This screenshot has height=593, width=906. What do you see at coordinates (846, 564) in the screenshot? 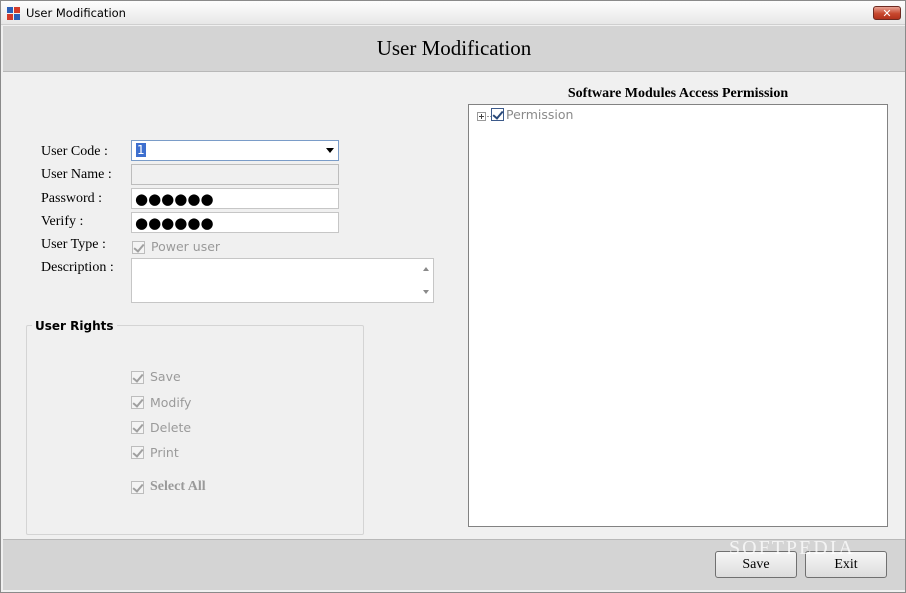
I see `exit-button: Exit` at bounding box center [846, 564].